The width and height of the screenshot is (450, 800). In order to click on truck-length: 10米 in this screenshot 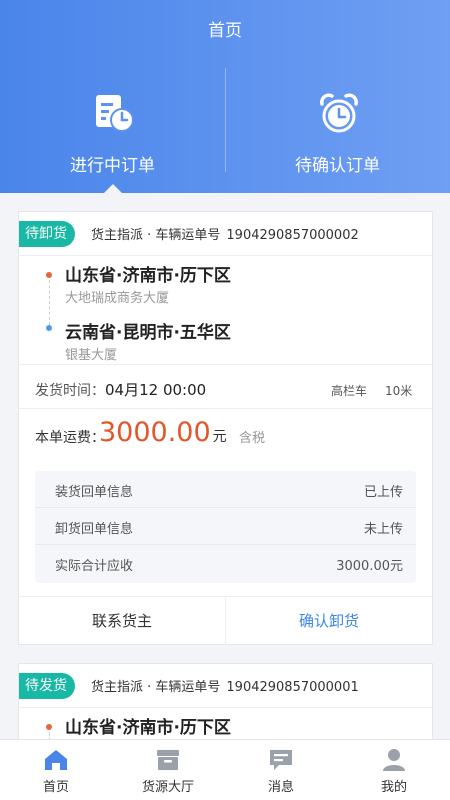, I will do `click(399, 391)`.